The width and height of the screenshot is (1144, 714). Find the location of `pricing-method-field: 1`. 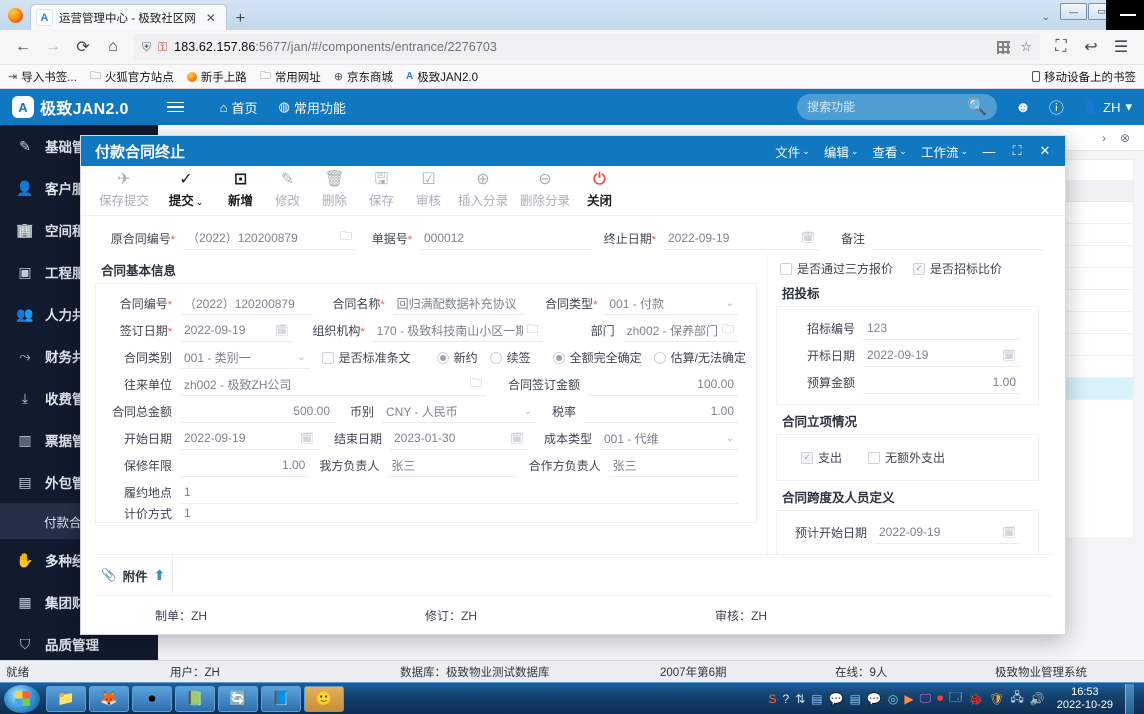

pricing-method-field: 1 is located at coordinates (459, 513).